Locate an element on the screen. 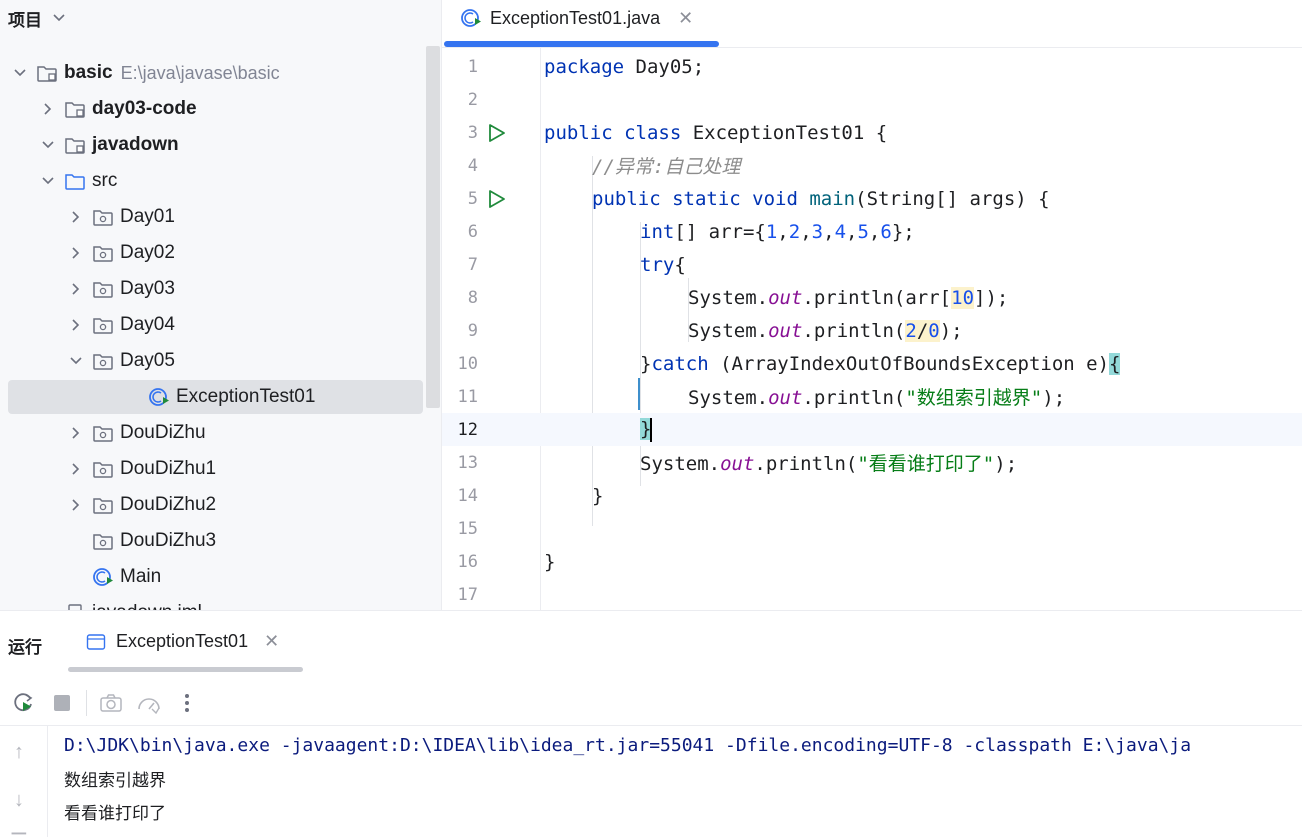 This screenshot has height=837, width=1302. line-number: 2 is located at coordinates (472, 99).